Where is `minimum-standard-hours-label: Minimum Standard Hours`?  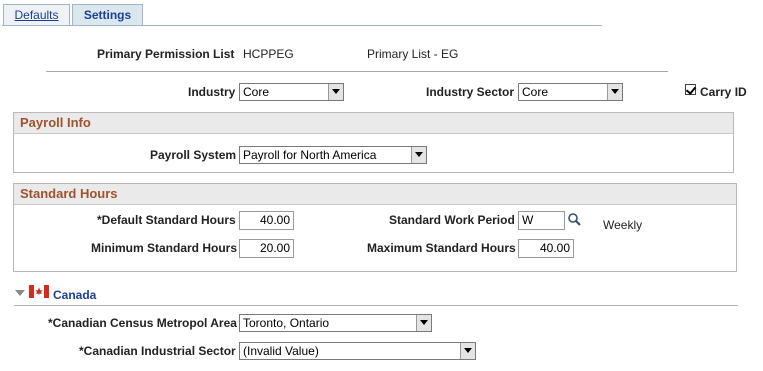 minimum-standard-hours-label: Minimum Standard Hours is located at coordinates (164, 248).